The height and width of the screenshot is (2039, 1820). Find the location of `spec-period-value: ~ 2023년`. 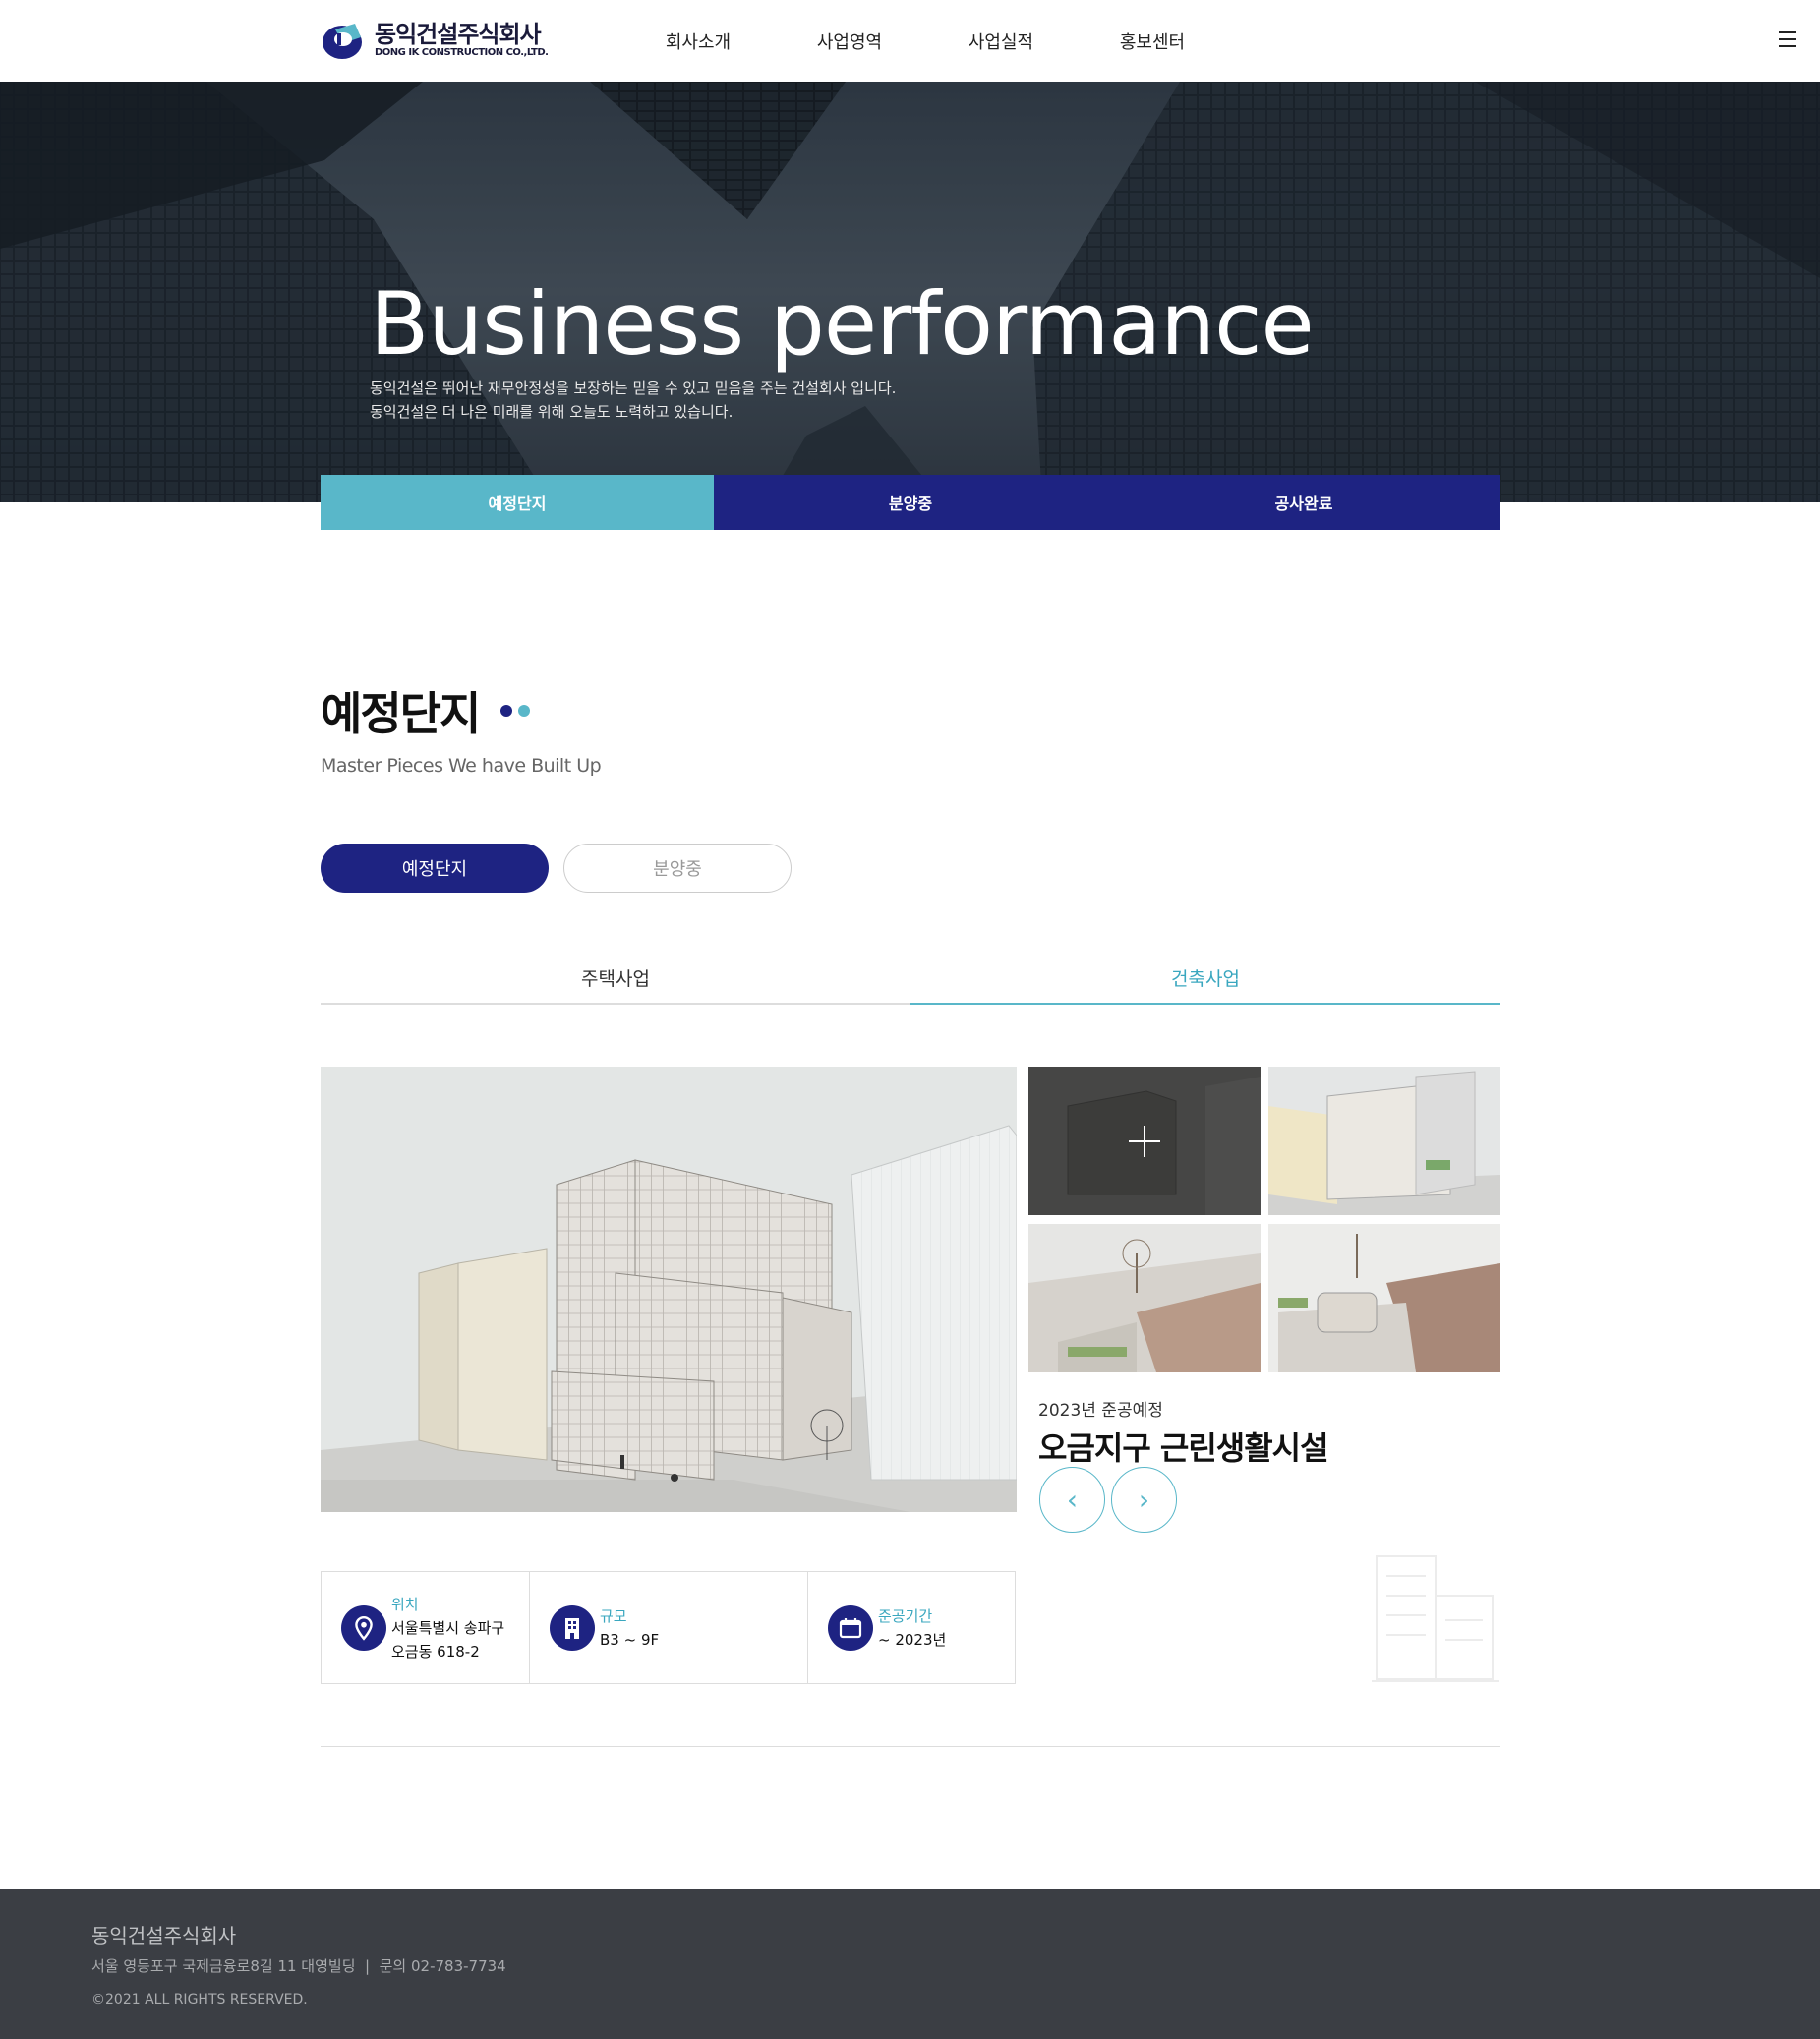

spec-period-value: ~ 2023년 is located at coordinates (912, 1639).